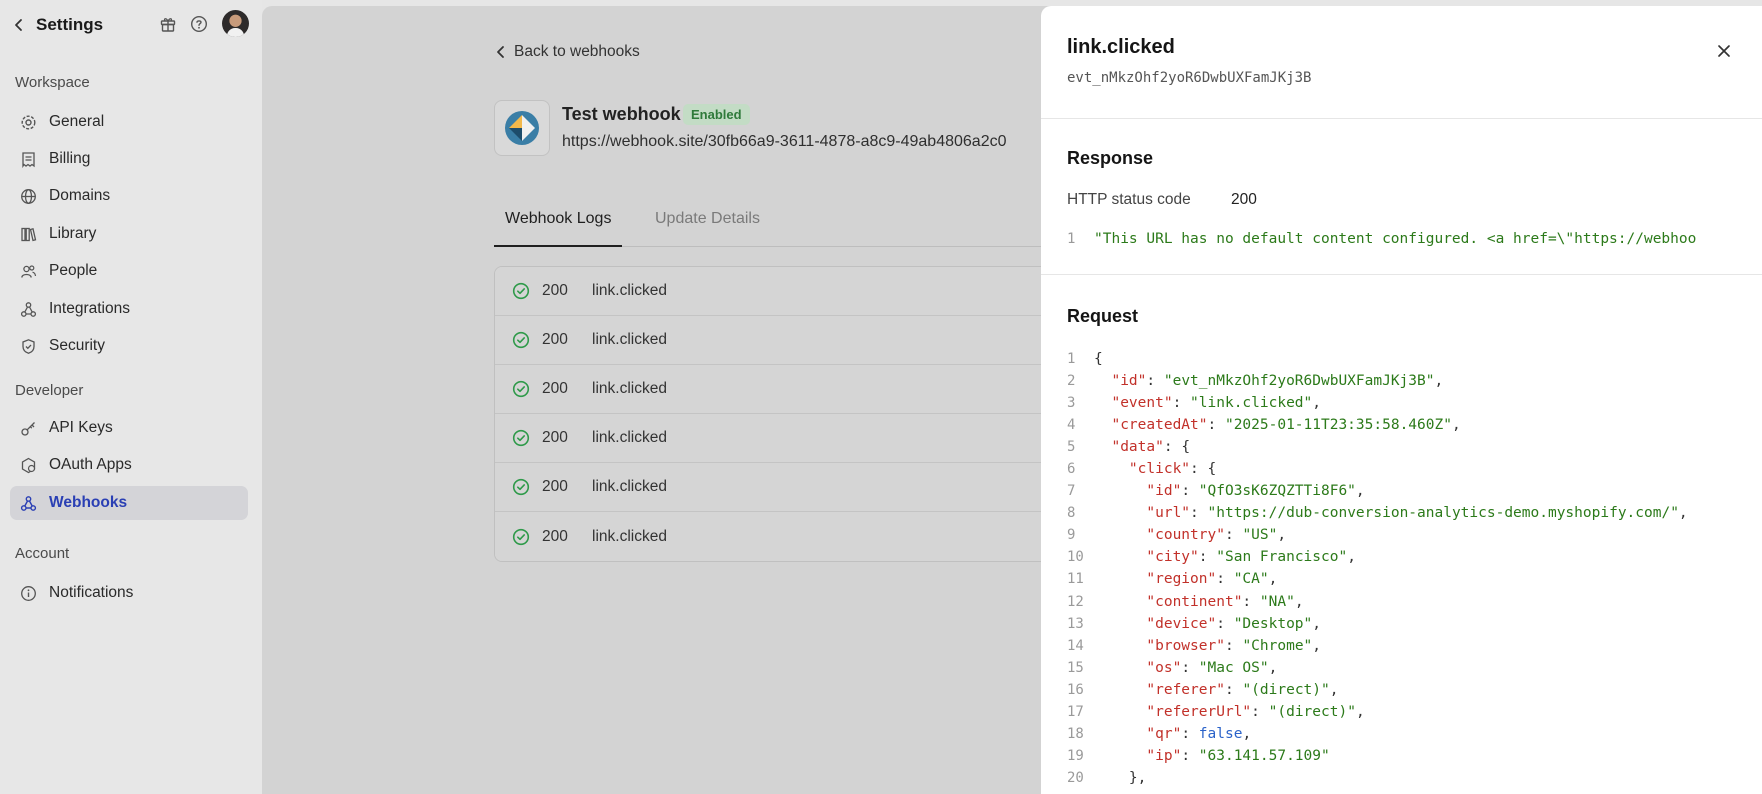 This screenshot has height=794, width=1762. What do you see at coordinates (1407, 778) in the screenshot?
I see `code-line: 20 },` at bounding box center [1407, 778].